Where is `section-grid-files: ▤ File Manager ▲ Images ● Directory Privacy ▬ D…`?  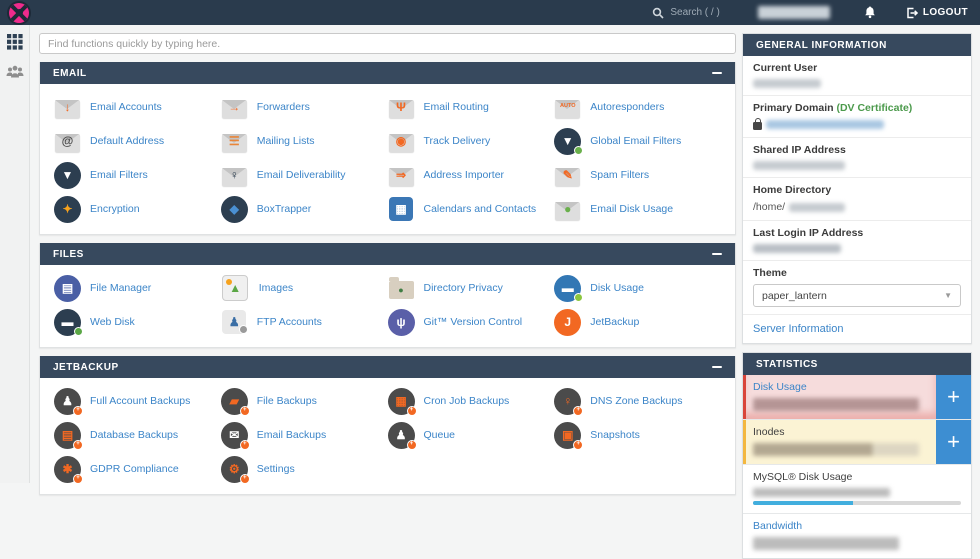 section-grid-files: ▤ File Manager ▲ Images ● Directory Privacy ▬ D… is located at coordinates (387, 306).